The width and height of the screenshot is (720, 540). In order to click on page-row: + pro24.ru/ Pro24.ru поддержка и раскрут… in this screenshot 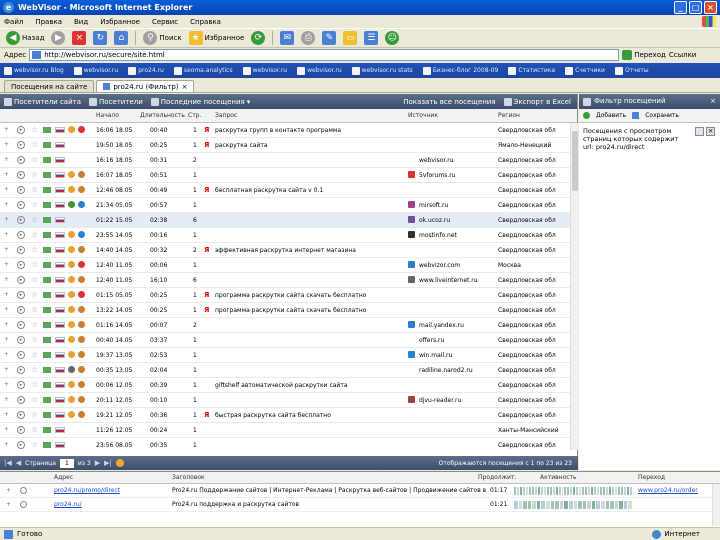, I will do `click(360, 505)`.